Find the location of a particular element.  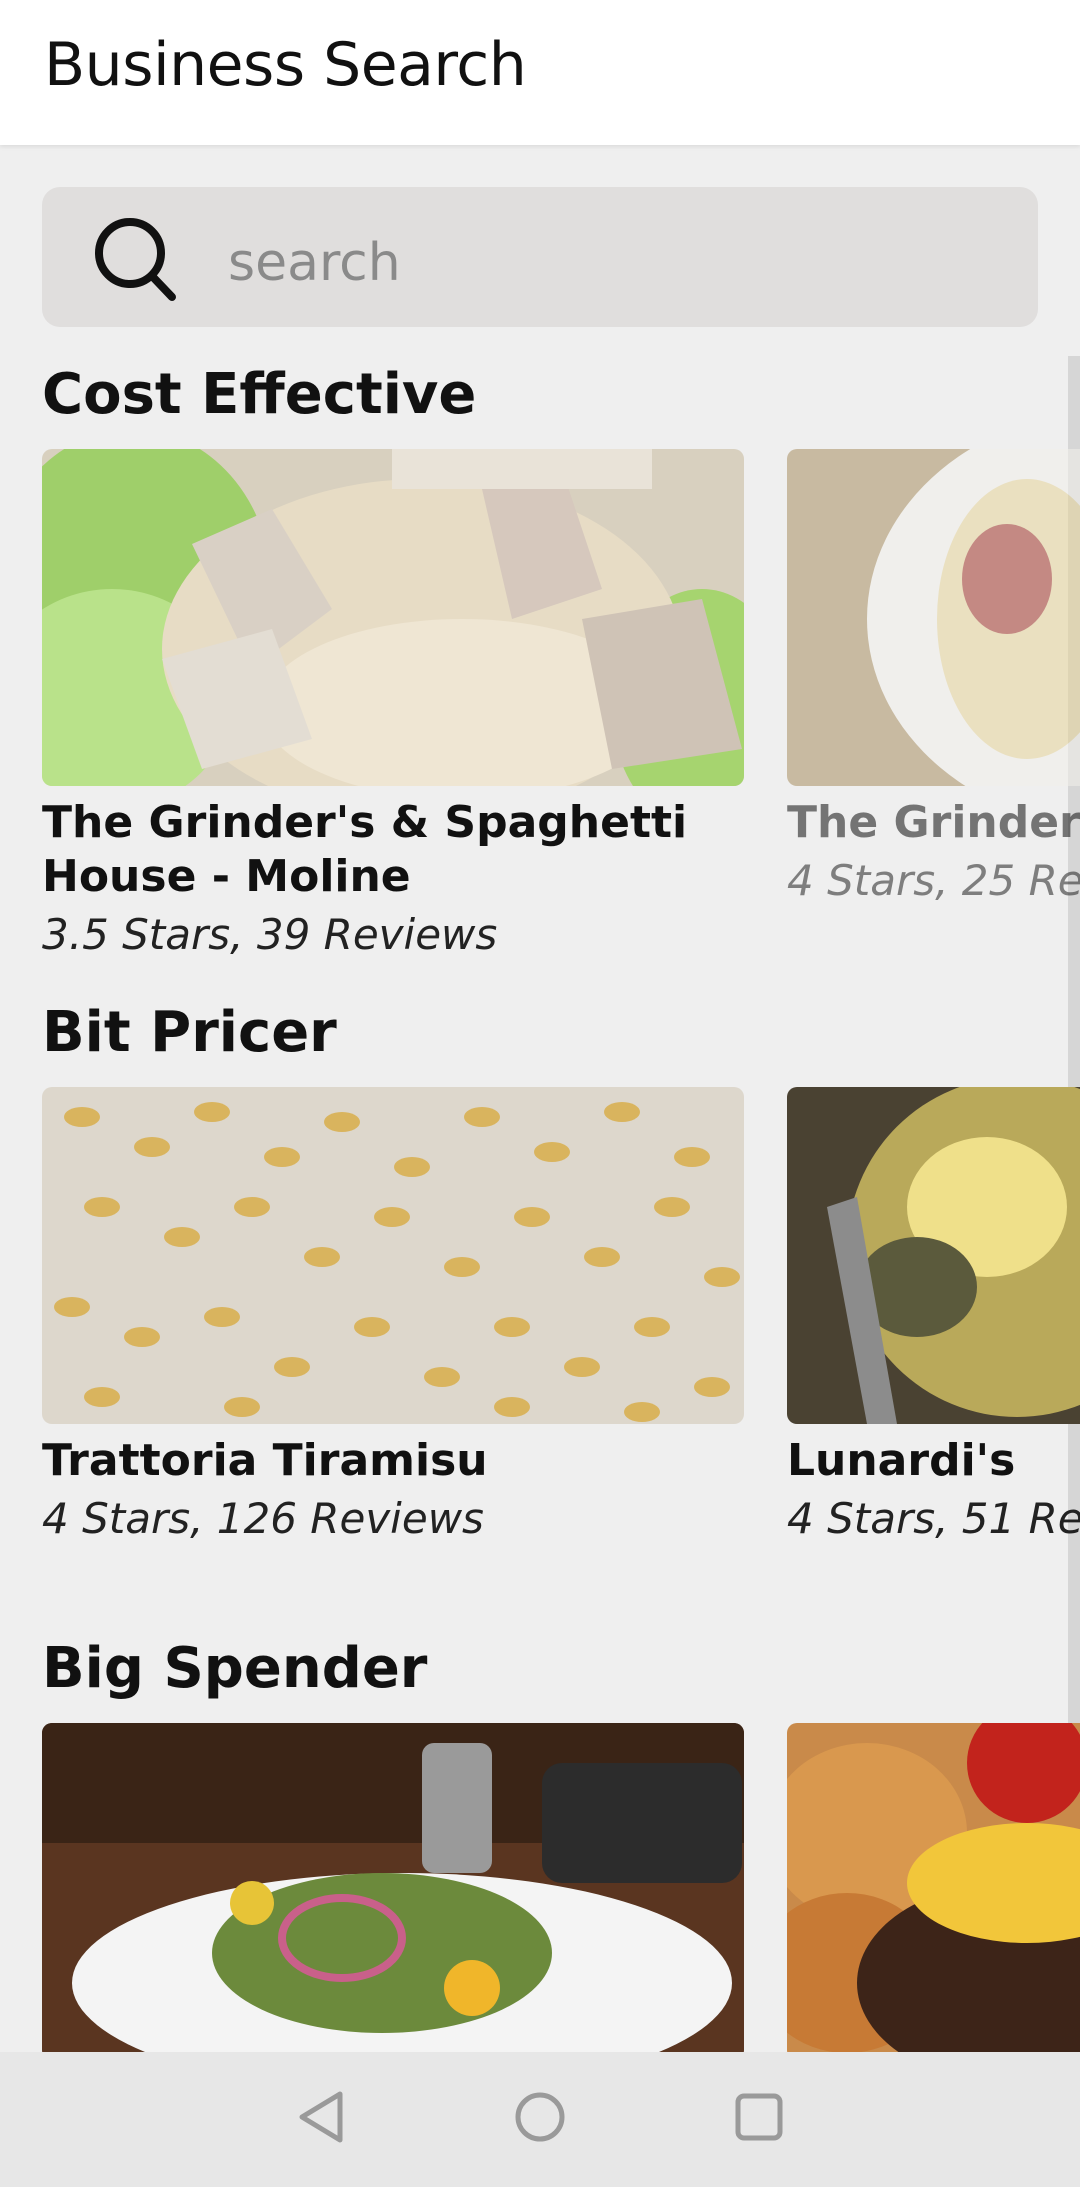

business-card: Lunardi's 4 Stars, 51 Reviews is located at coordinates (933, 1315).